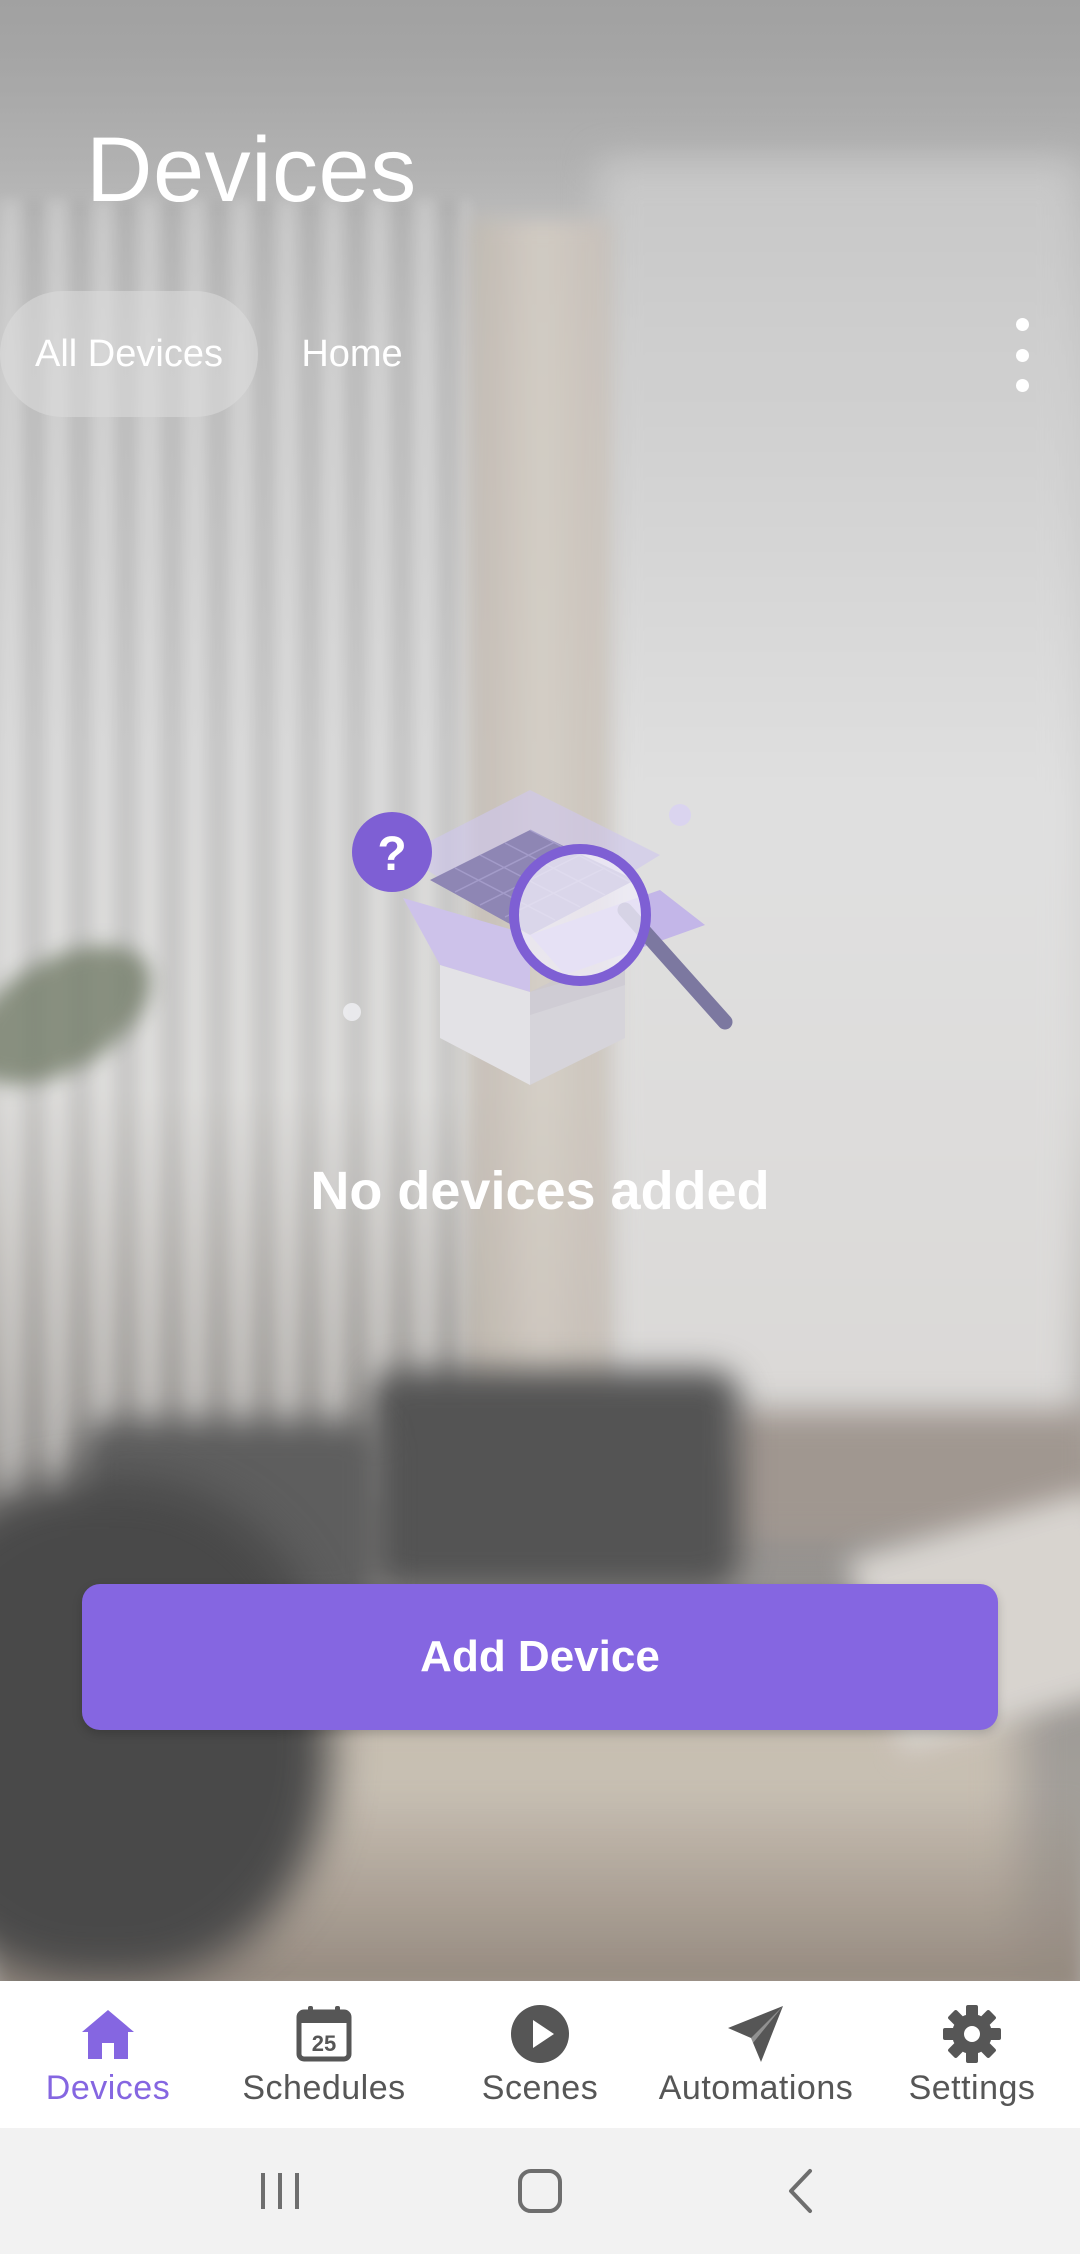  What do you see at coordinates (324, 2043) in the screenshot?
I see `calendar-day-number: 25` at bounding box center [324, 2043].